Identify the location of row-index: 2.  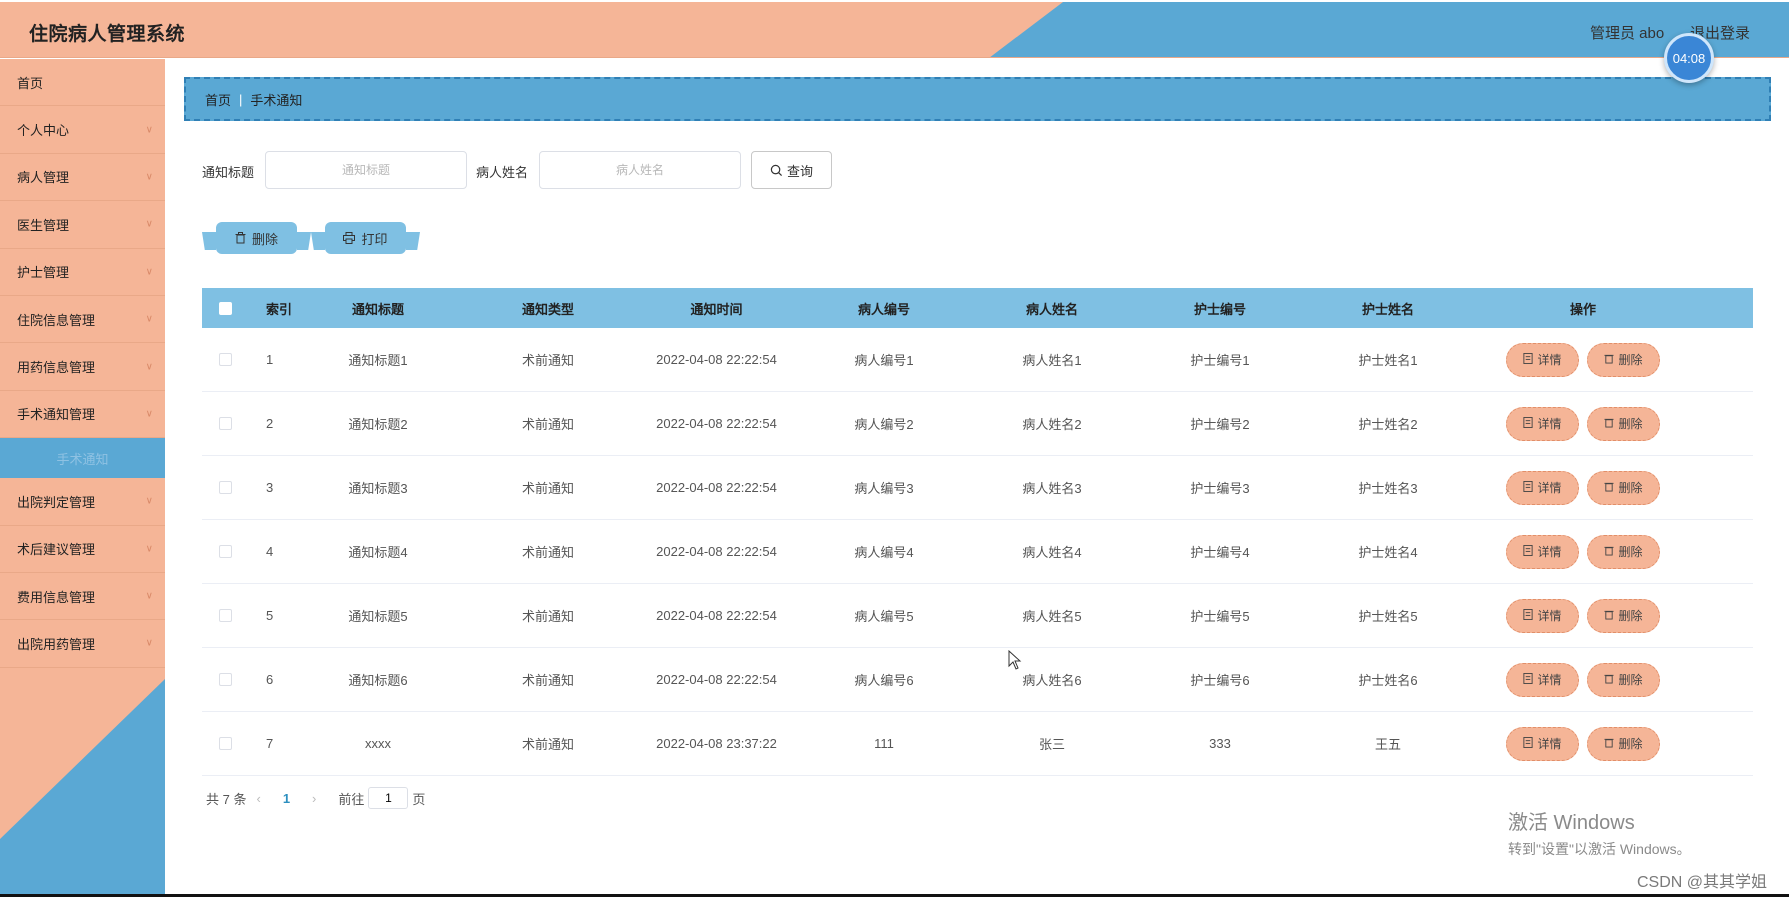
(270, 423).